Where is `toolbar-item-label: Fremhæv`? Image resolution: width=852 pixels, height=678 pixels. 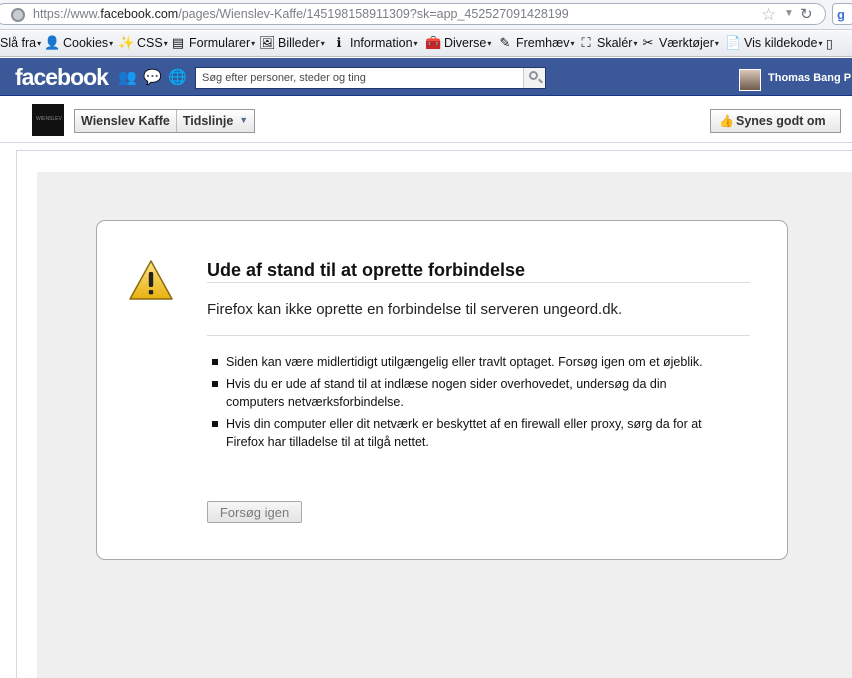 toolbar-item-label: Fremhæv is located at coordinates (543, 43).